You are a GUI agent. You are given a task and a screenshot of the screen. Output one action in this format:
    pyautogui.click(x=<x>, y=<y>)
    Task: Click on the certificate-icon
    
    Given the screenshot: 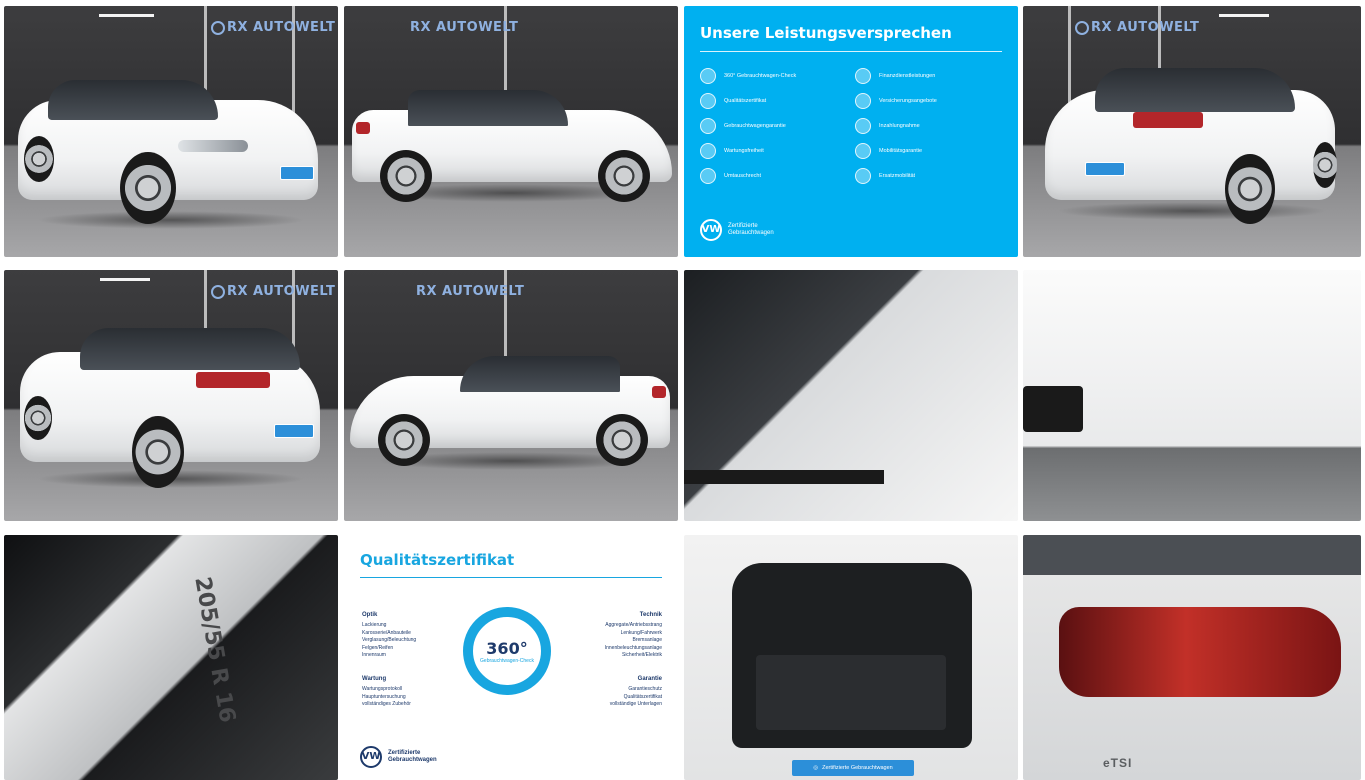 What is the action you would take?
    pyautogui.click(x=708, y=101)
    